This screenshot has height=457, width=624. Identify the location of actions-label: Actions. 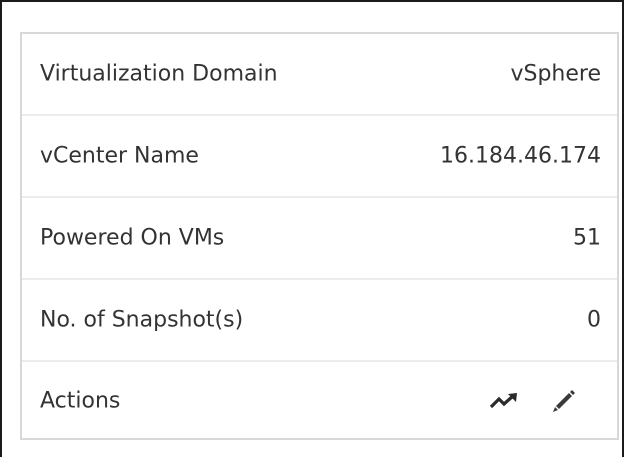
(80, 401).